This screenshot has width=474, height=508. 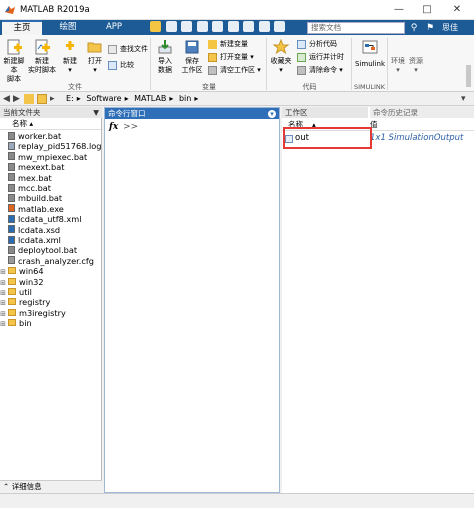 What do you see at coordinates (113, 127) in the screenshot?
I see `function-browser-icon: fx` at bounding box center [113, 127].